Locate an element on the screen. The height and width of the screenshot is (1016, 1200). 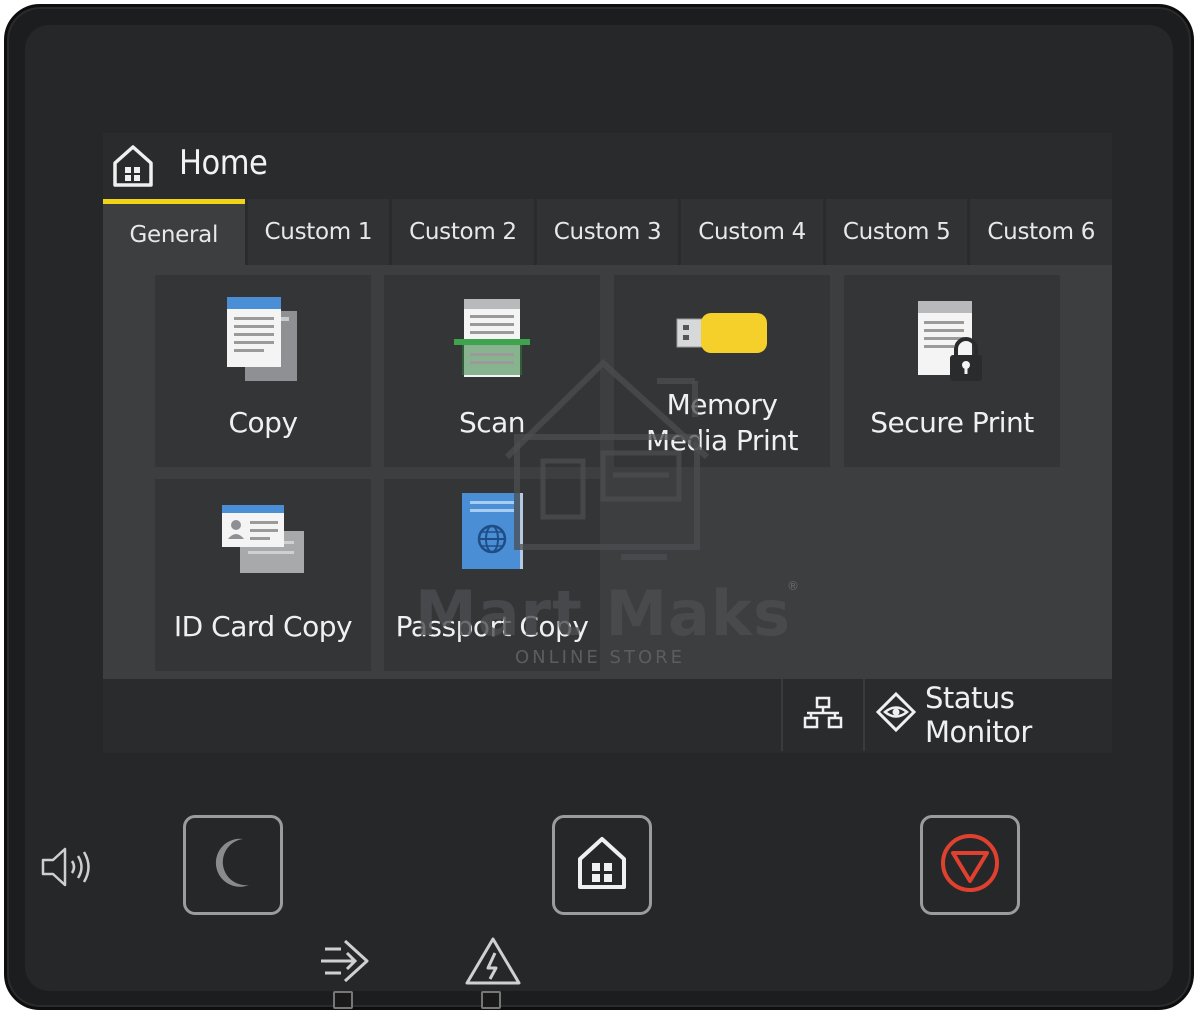
status-monitor-button: Status Monitor is located at coordinates (987, 715).